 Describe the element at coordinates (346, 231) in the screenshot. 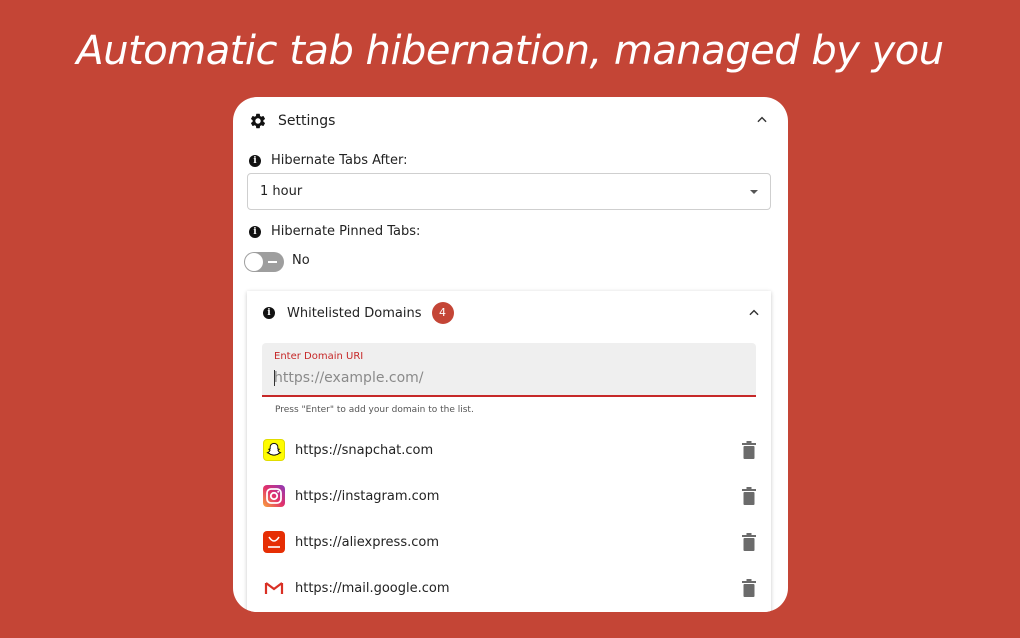

I see `pinned-label: Hibernate Pinned Tabs:` at that location.